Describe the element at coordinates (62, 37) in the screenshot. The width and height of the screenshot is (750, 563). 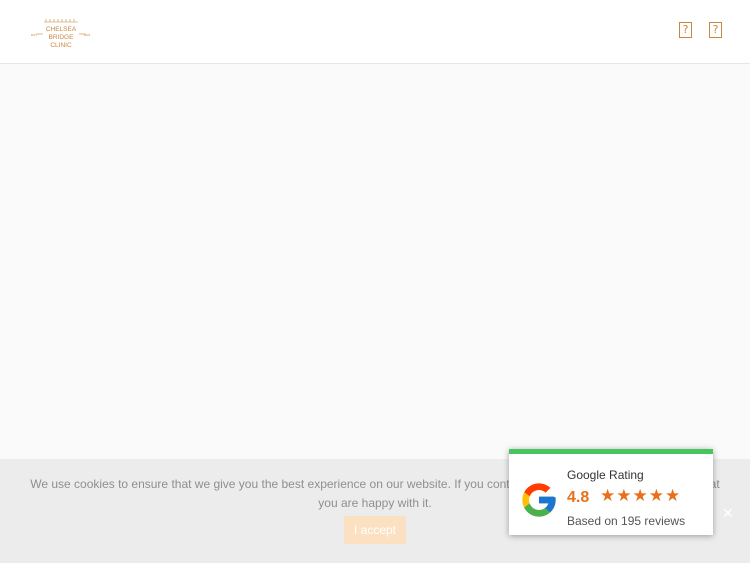
I see `logo-line-2: BRIDGE` at that location.